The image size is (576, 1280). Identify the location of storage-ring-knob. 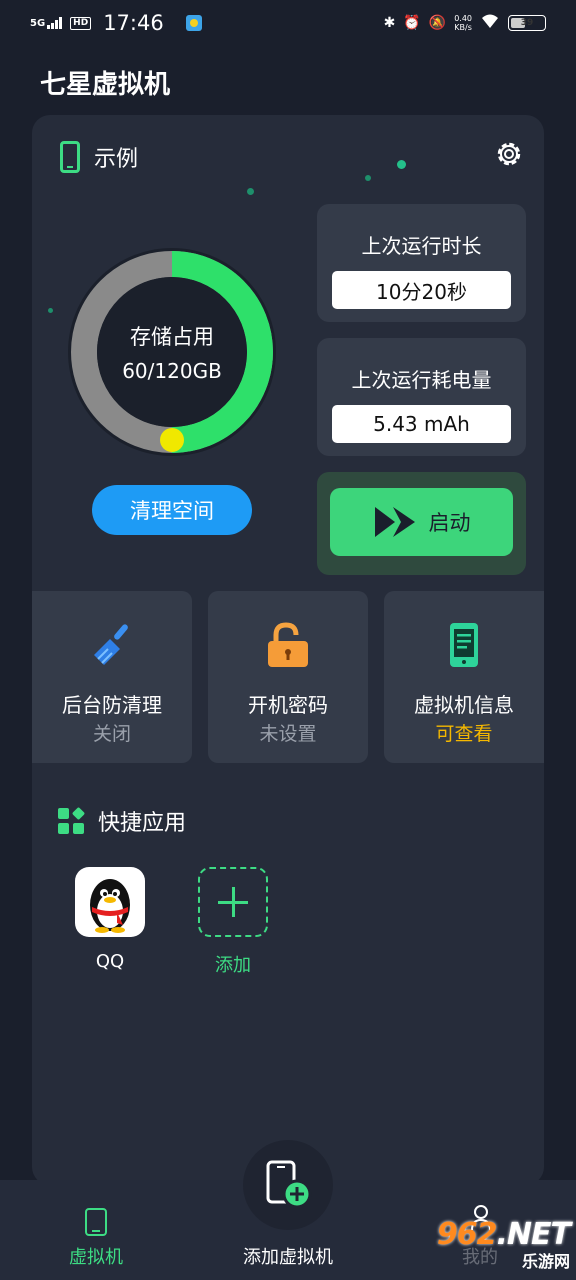
(172, 440).